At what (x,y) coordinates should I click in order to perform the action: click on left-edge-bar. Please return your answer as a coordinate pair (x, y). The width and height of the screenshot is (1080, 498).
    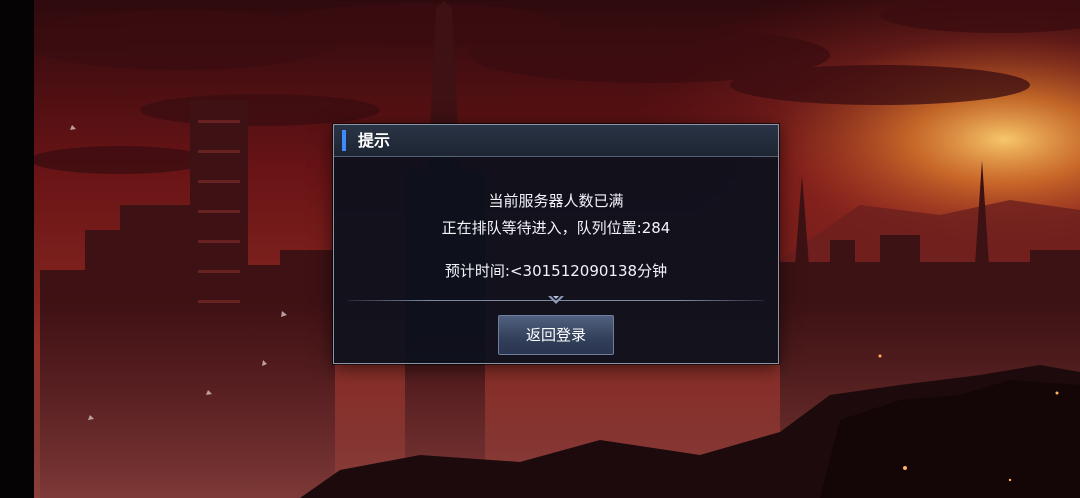
    Looking at the image, I should click on (17, 249).